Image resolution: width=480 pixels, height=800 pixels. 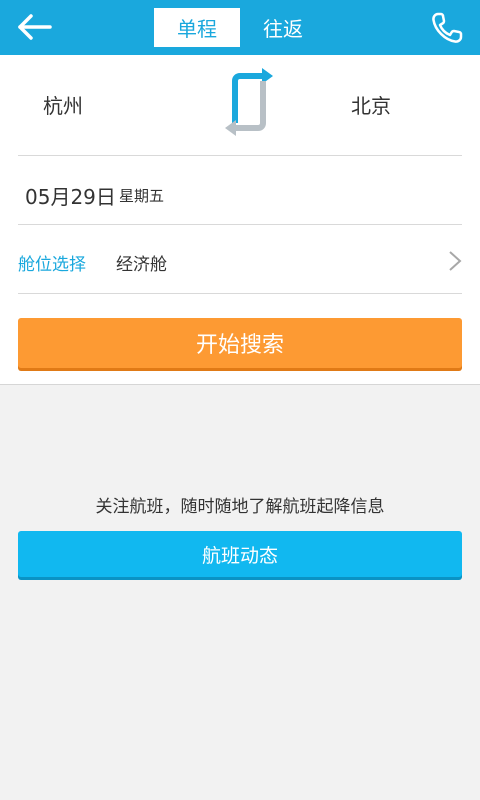 What do you see at coordinates (371, 104) in the screenshot?
I see `arrival-city: 北京` at bounding box center [371, 104].